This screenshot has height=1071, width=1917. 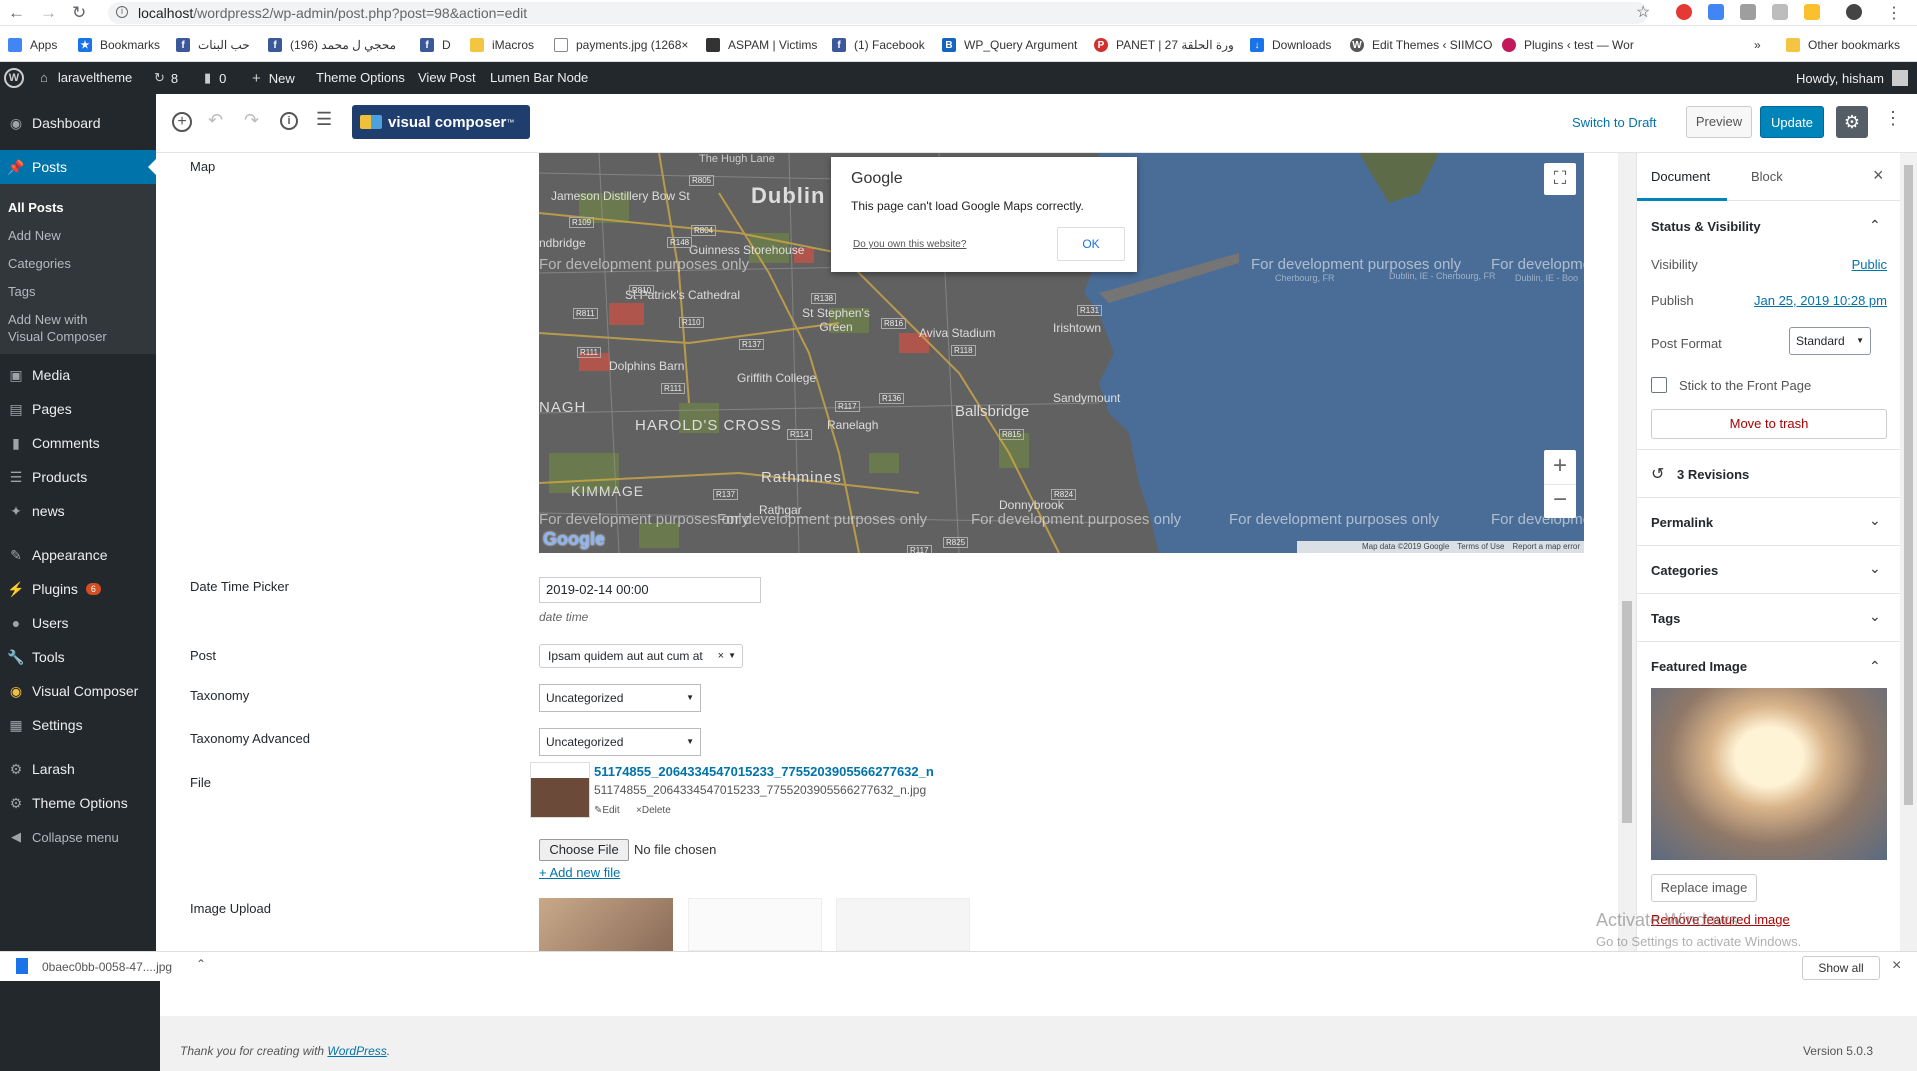 What do you see at coordinates (435, 45) in the screenshot?
I see `bookmark-item: fD` at bounding box center [435, 45].